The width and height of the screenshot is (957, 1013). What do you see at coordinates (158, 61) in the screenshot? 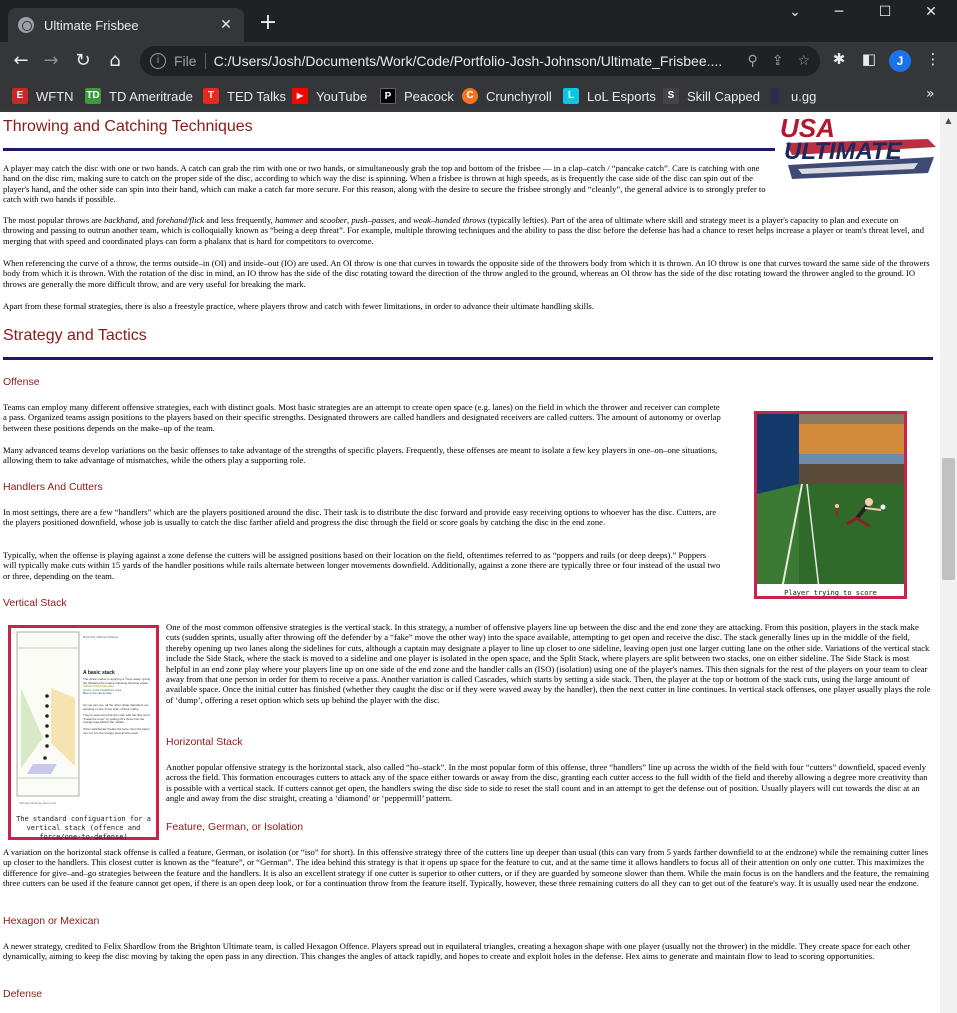
I see `info-icon: i` at bounding box center [158, 61].